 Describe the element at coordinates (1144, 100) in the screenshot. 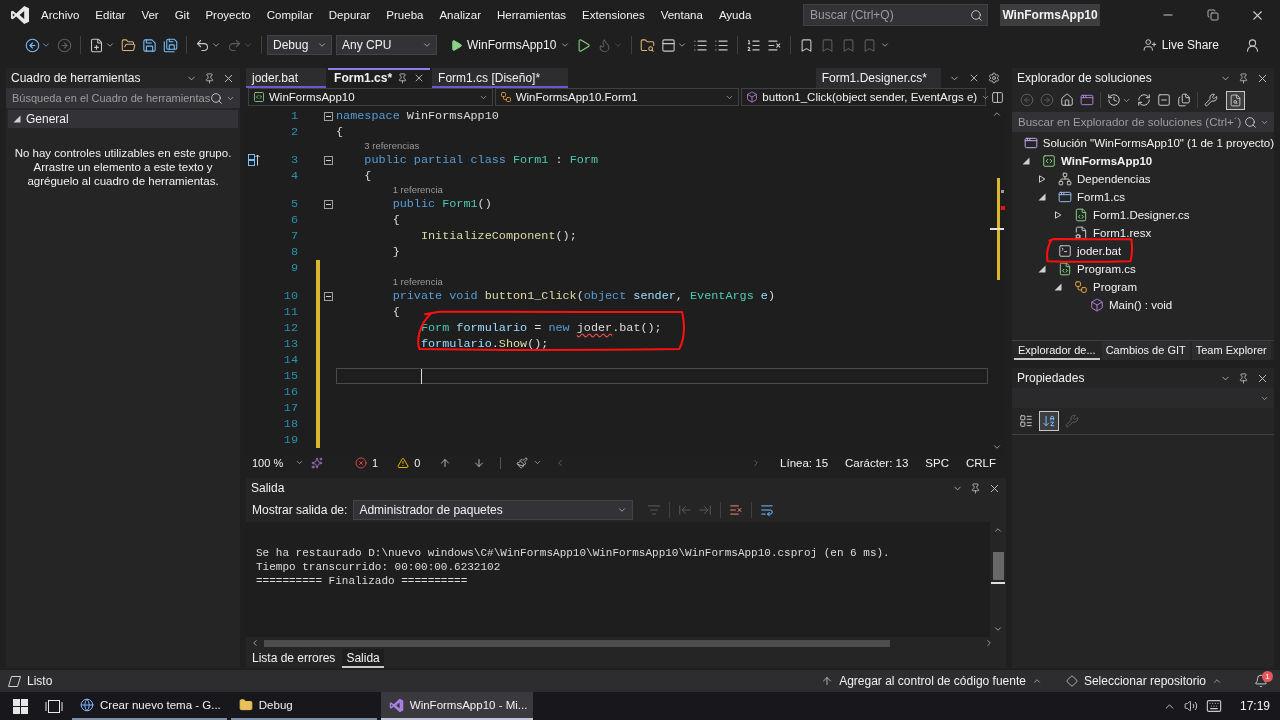

I see `refresh-icon` at that location.